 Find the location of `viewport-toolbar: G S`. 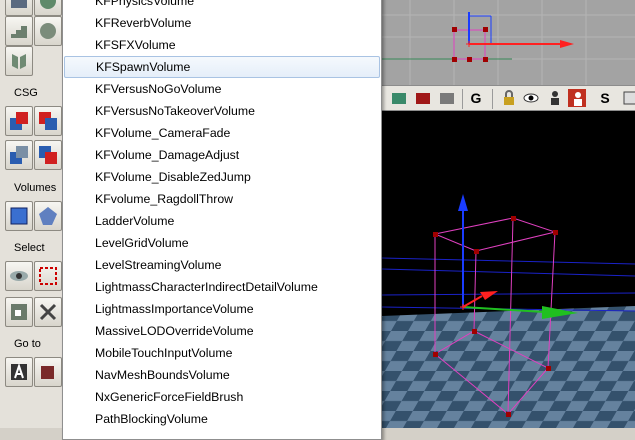

viewport-toolbar: G S is located at coordinates (508, 98).